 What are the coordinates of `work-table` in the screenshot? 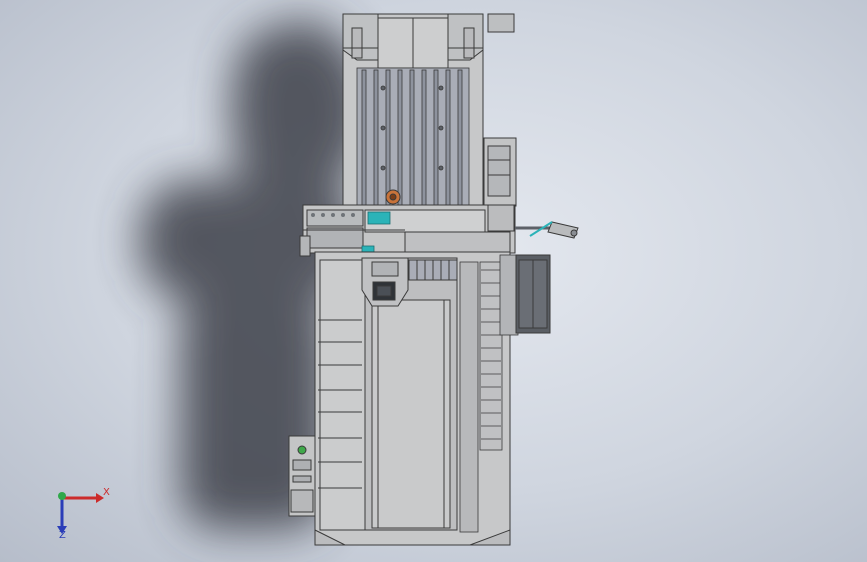 It's located at (413, 138).